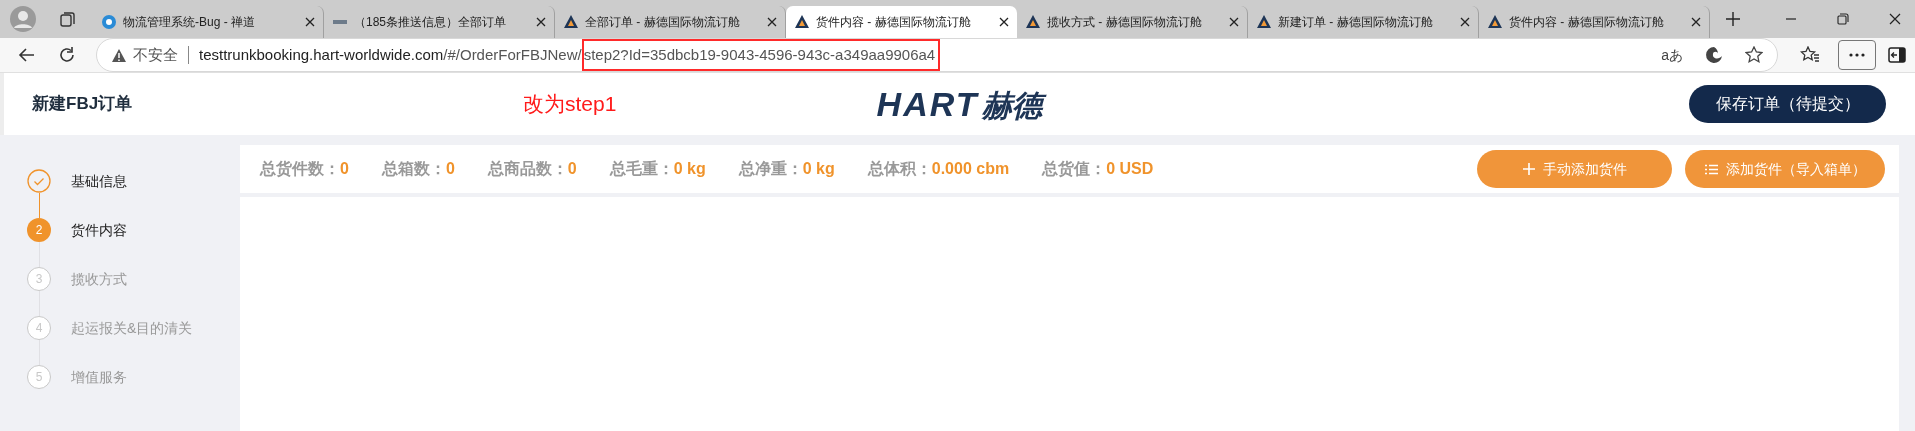 The image size is (1915, 431). I want to click on annotation-text: 改为step1, so click(570, 104).